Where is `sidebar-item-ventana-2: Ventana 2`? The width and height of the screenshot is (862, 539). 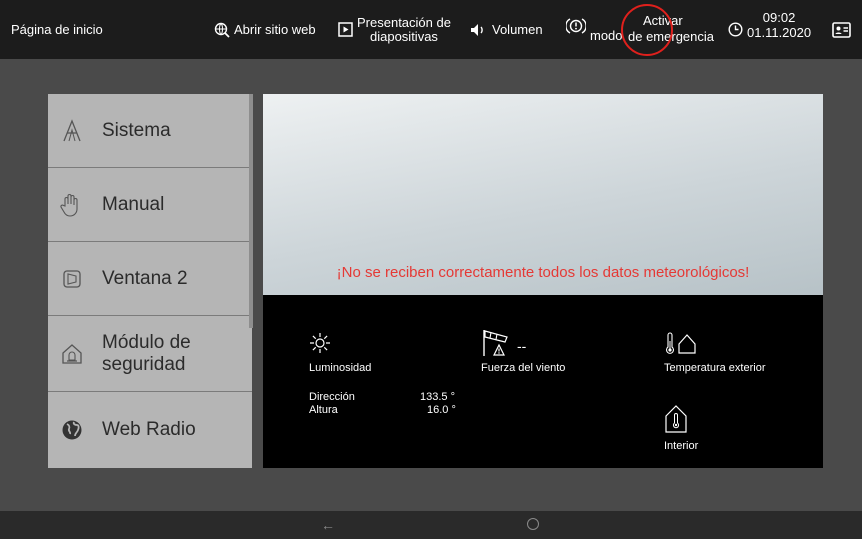
sidebar-item-ventana-2: Ventana 2 is located at coordinates (150, 279).